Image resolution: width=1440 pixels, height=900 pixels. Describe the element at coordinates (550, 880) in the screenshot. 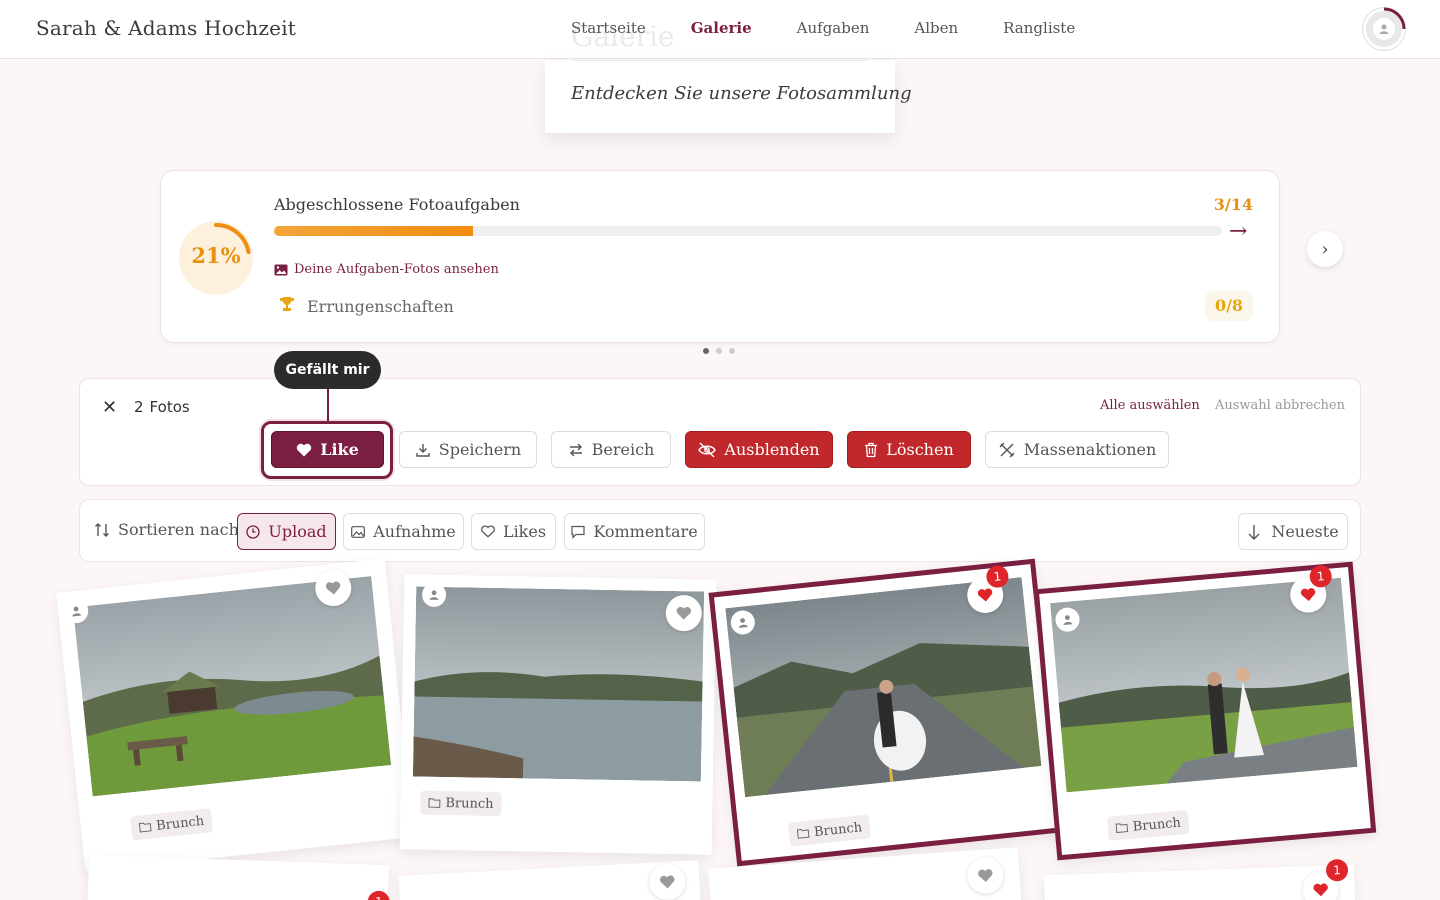

I see `photo-card` at that location.